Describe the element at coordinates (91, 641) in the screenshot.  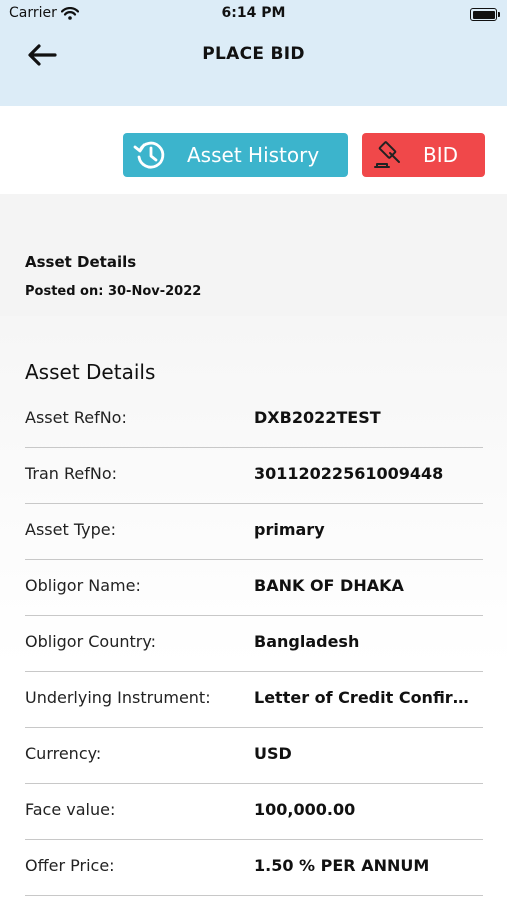
I see `detail-label: Obligor Country:` at that location.